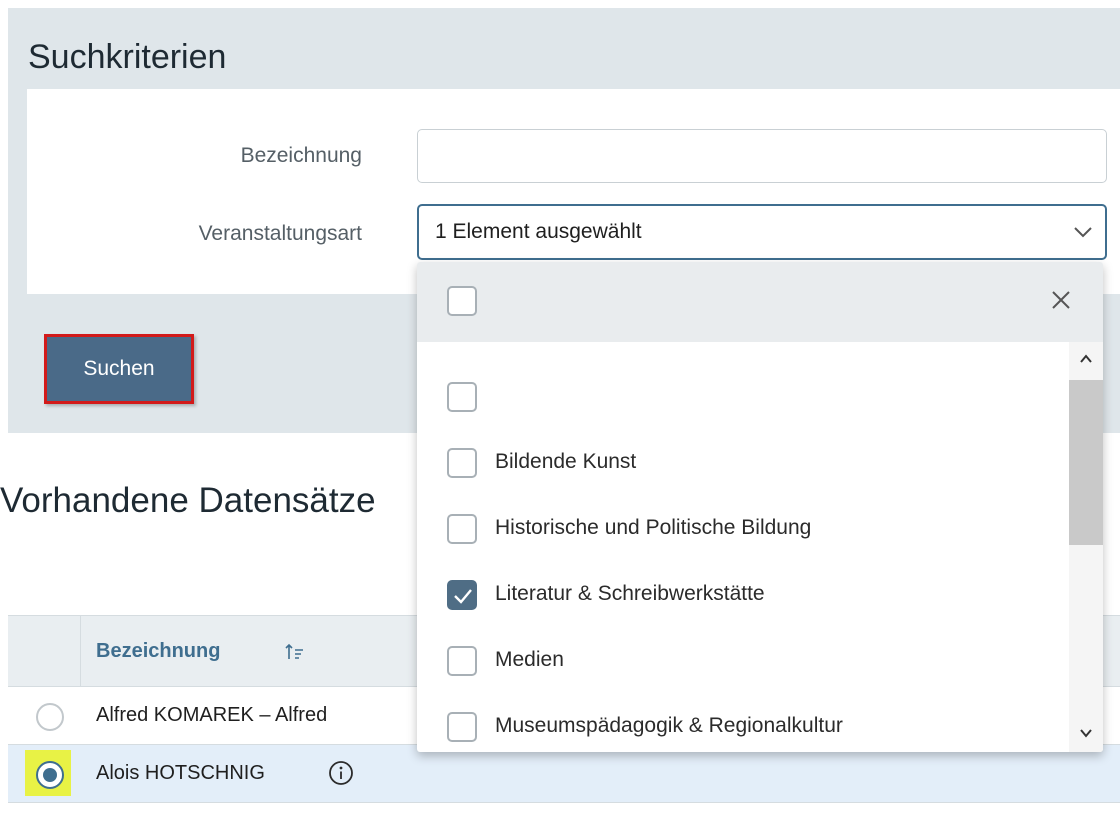 The image size is (1120, 817). I want to click on dropdown-scrollbar, so click(1086, 547).